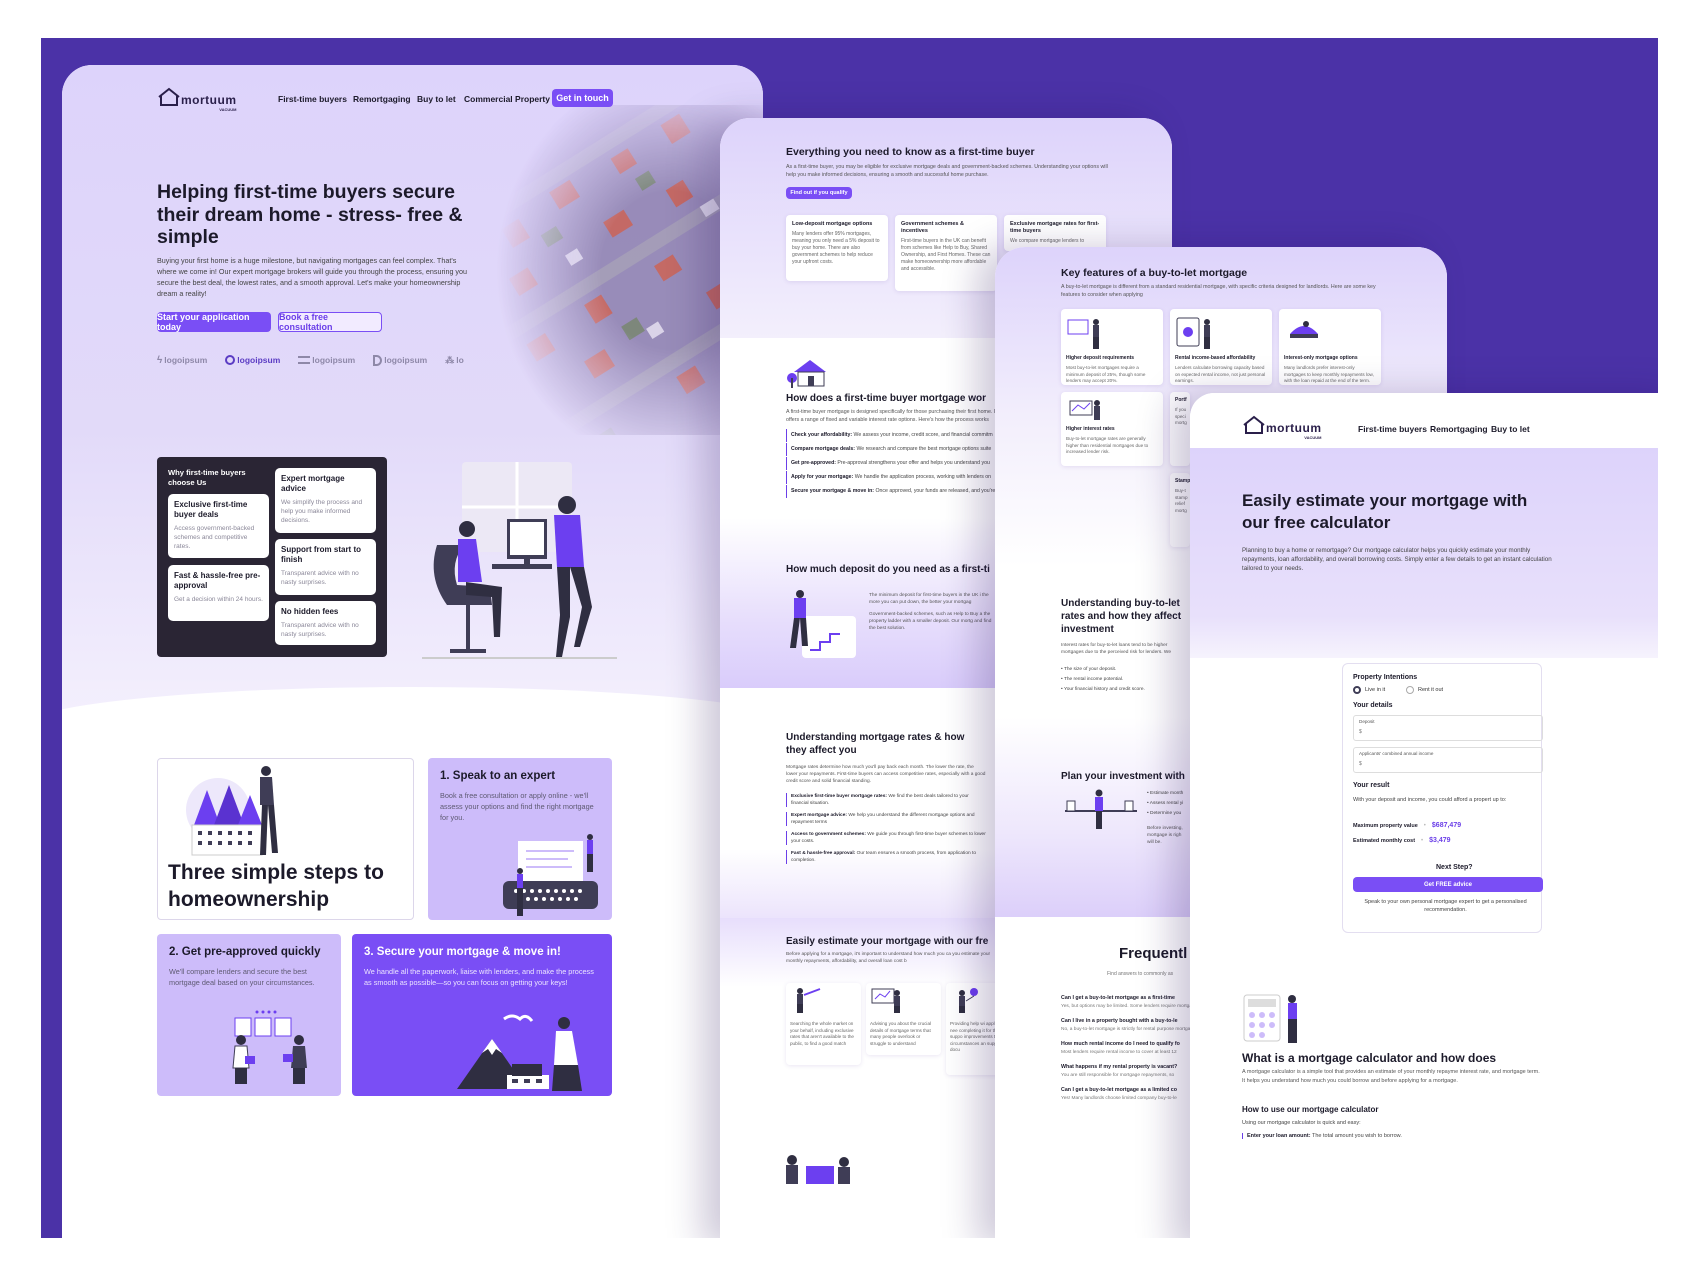 Image resolution: width=1699 pixels, height=1282 pixels. What do you see at coordinates (276, 886) in the screenshot?
I see `steps-title: Three simple steps to homeownership` at bounding box center [276, 886].